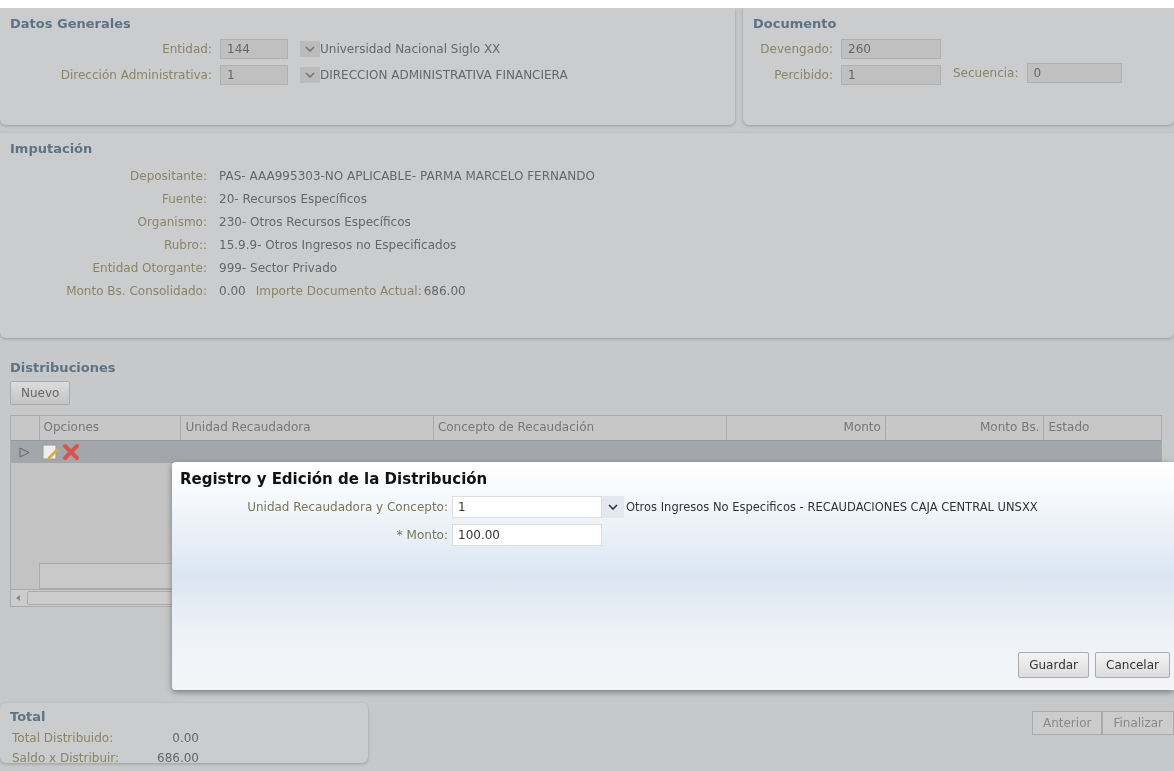  I want to click on field-label: Rubro::, so click(185, 244).